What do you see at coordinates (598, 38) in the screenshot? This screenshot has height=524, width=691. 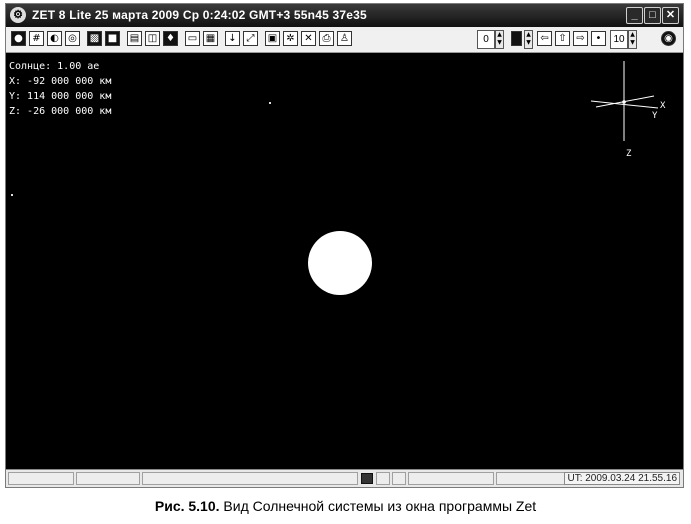 I see `pin-icon: •` at bounding box center [598, 38].